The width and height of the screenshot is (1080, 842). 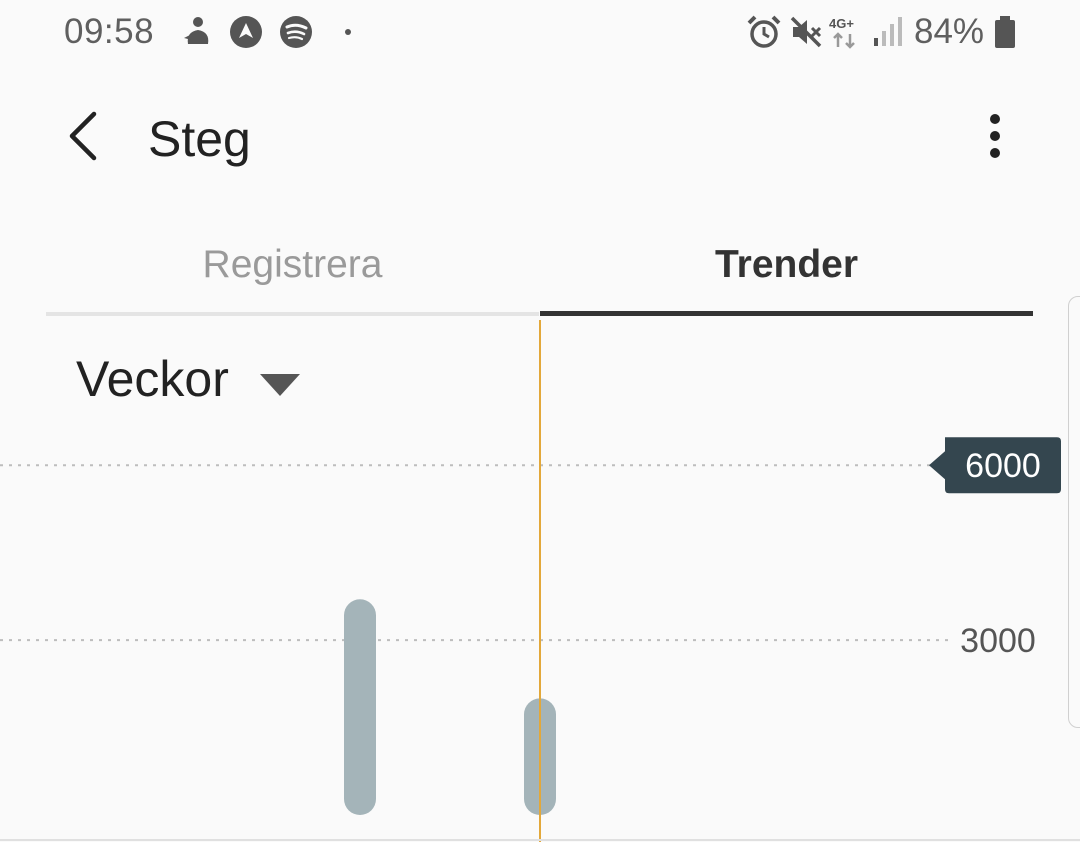 I want to click on more-vert-icon, so click(x=995, y=119).